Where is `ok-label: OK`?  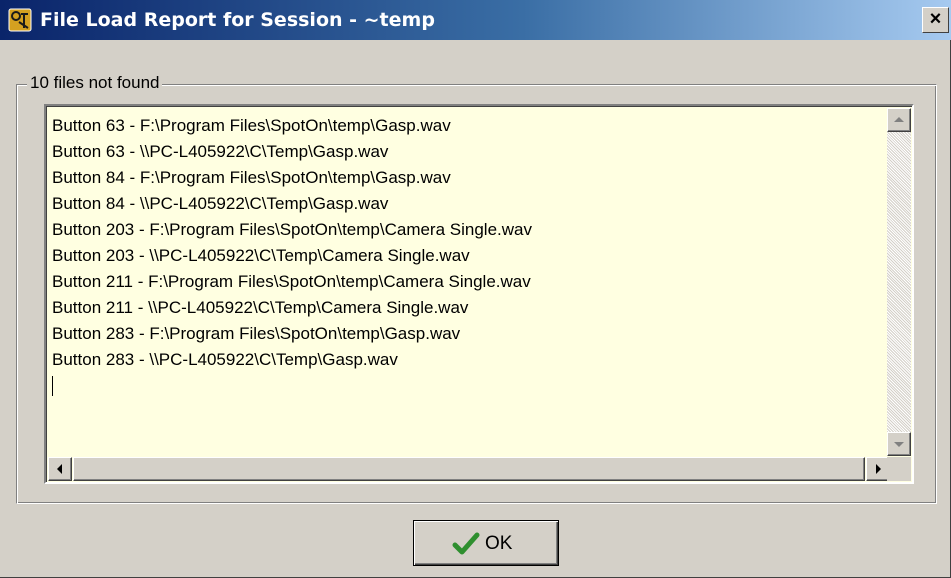 ok-label: OK is located at coordinates (499, 543).